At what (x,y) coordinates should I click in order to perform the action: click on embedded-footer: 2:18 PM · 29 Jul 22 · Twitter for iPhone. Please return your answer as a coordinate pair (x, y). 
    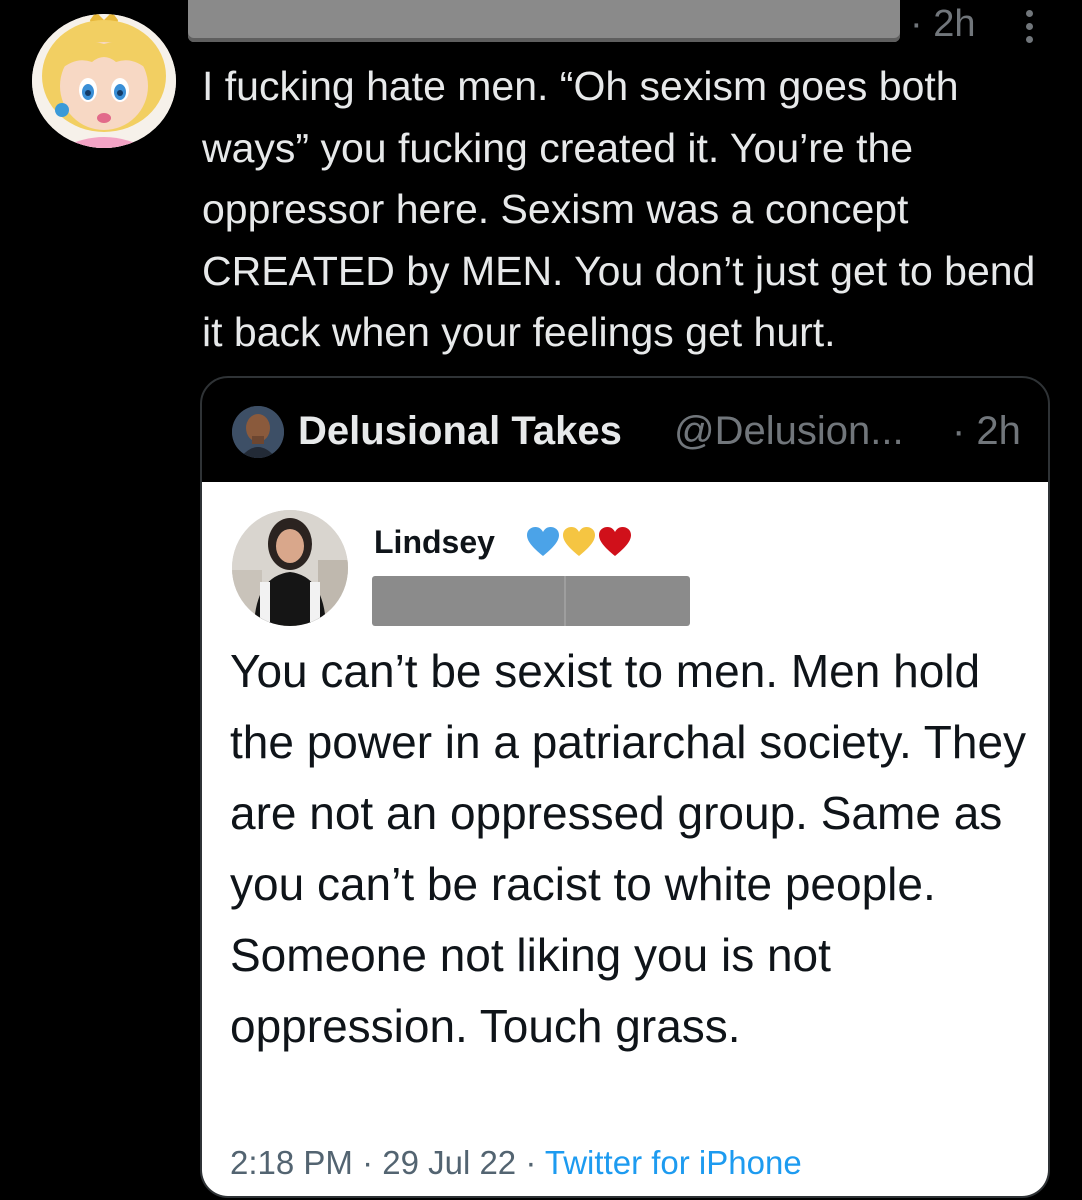
    Looking at the image, I should click on (516, 1163).